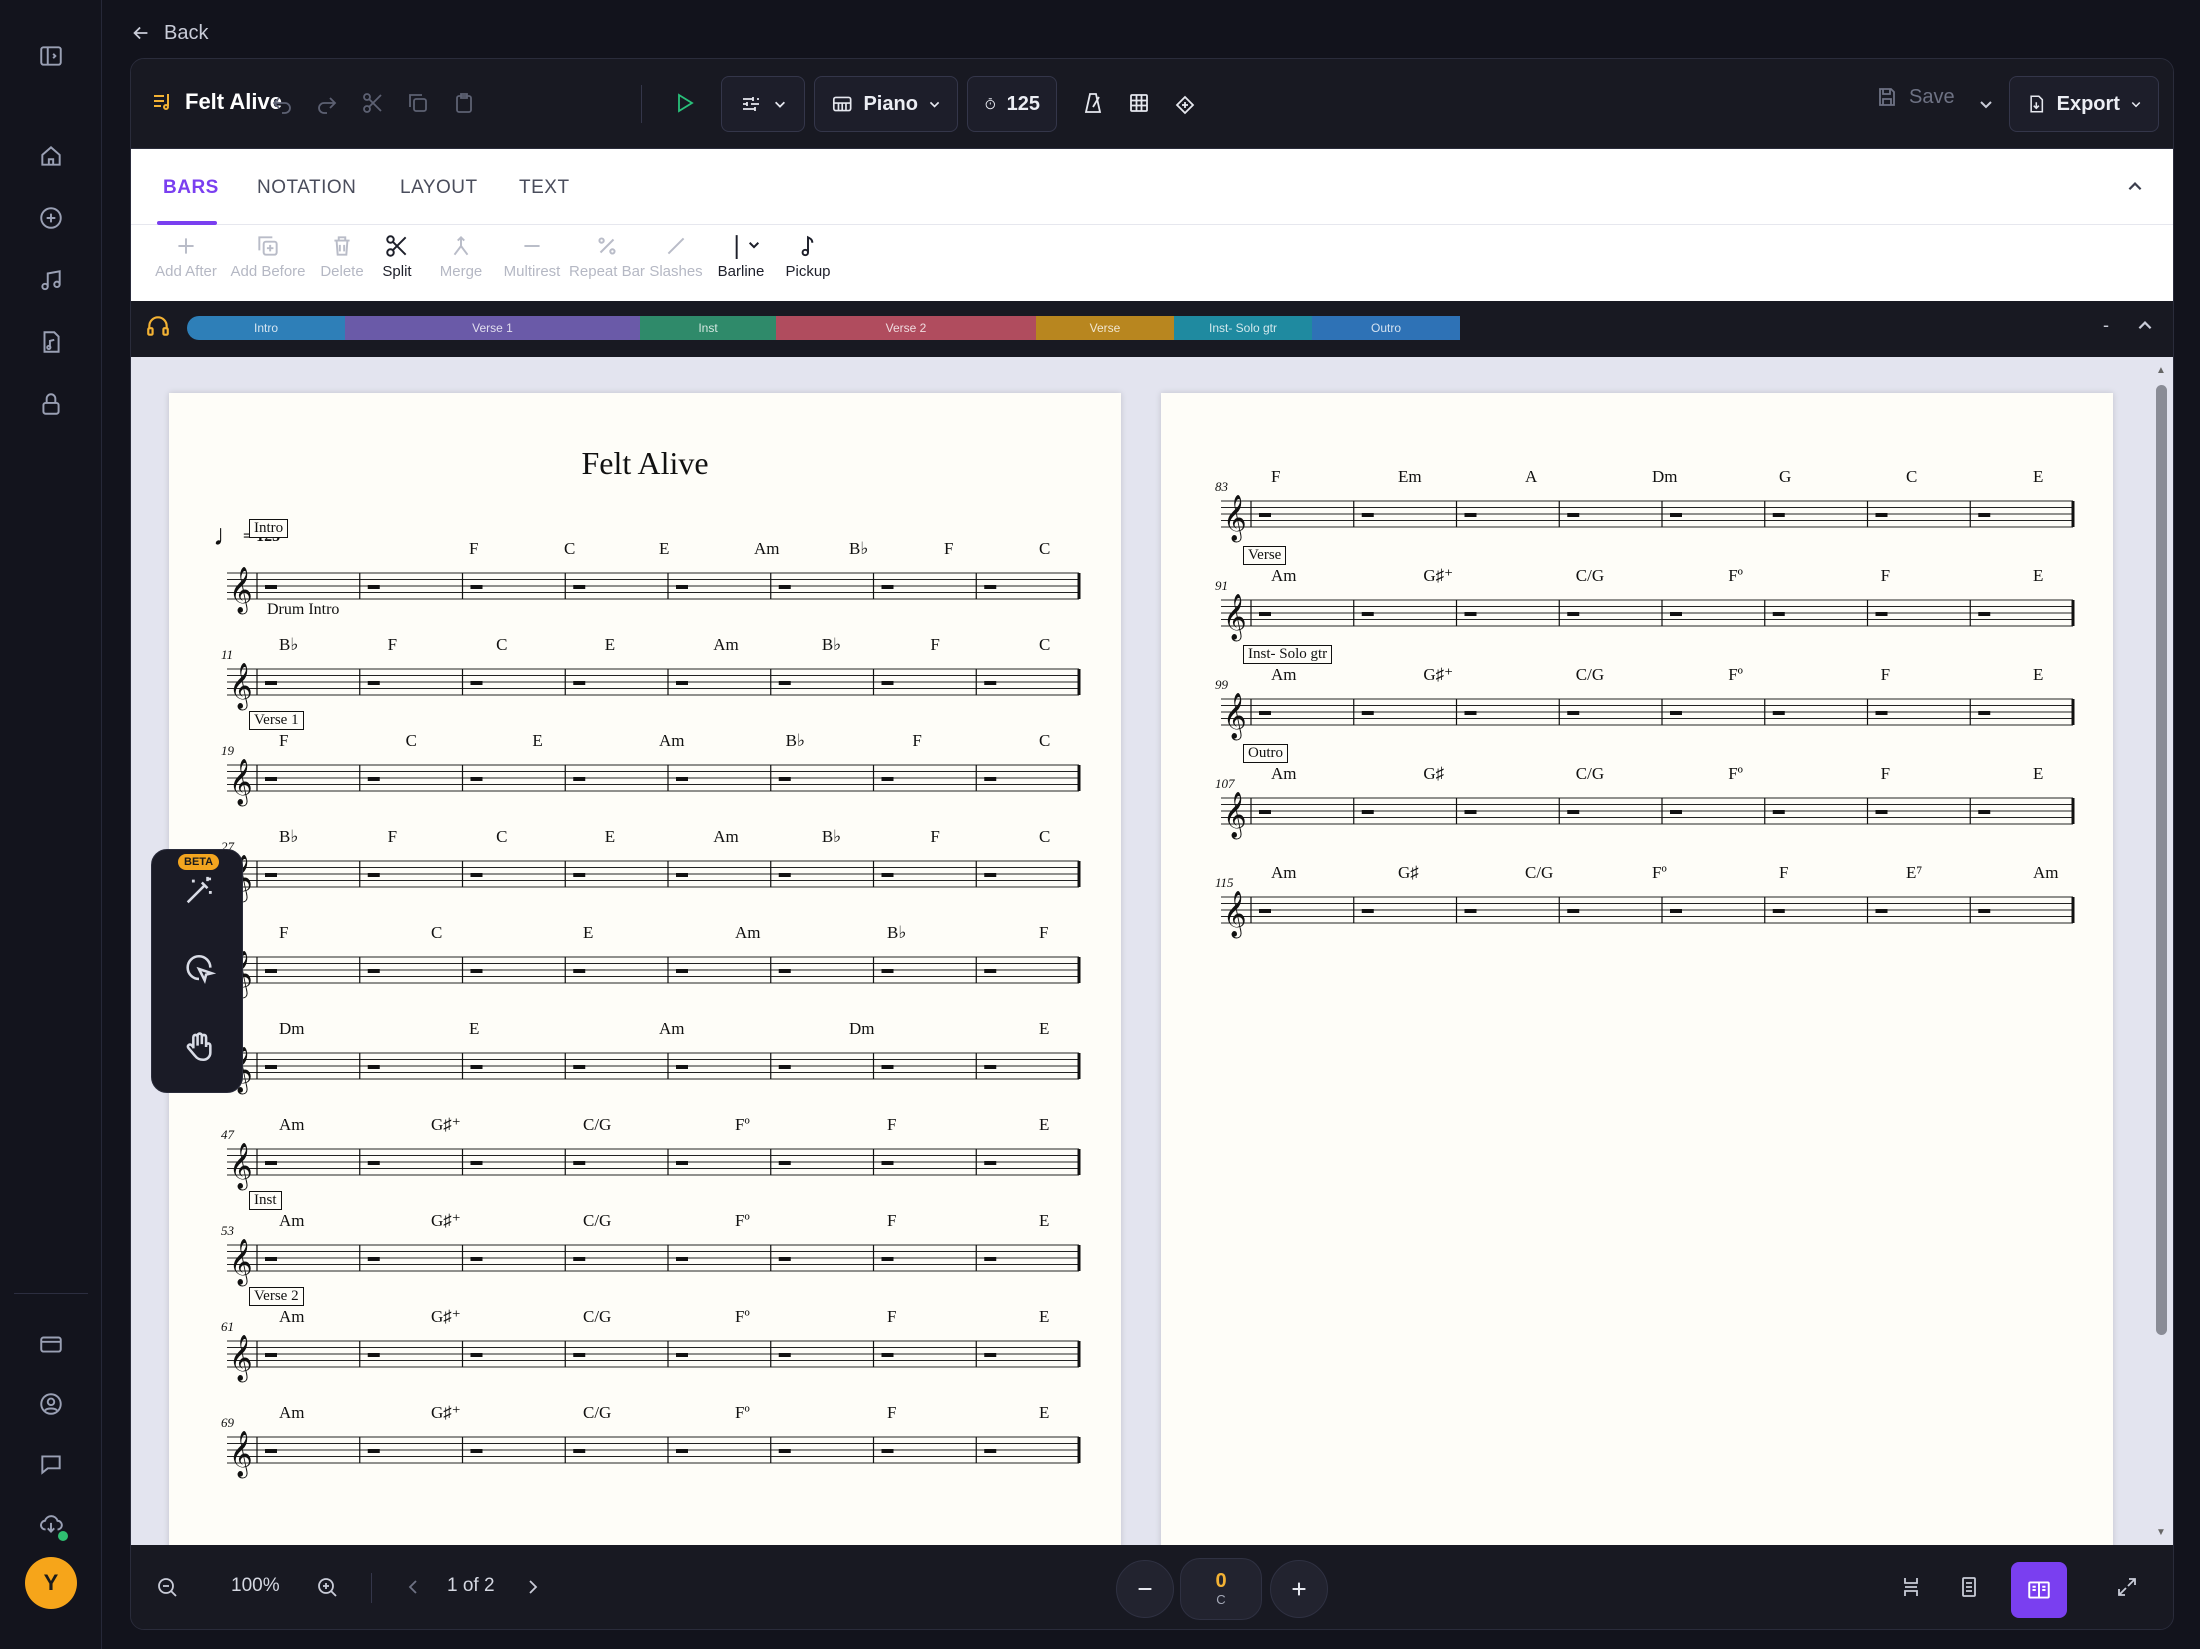 Image resolution: width=2200 pixels, height=1649 pixels. I want to click on rehearsal-mark: Inst, so click(265, 1200).